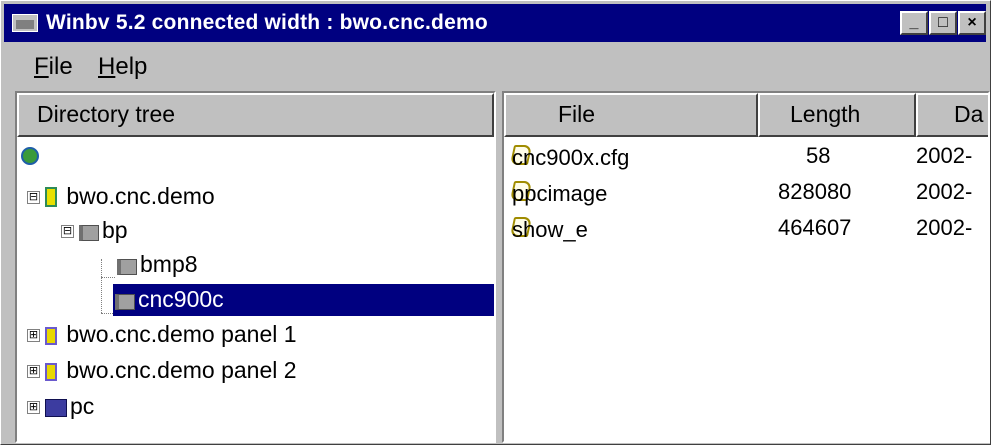  I want to click on column-header-date: Da, so click(952, 115).